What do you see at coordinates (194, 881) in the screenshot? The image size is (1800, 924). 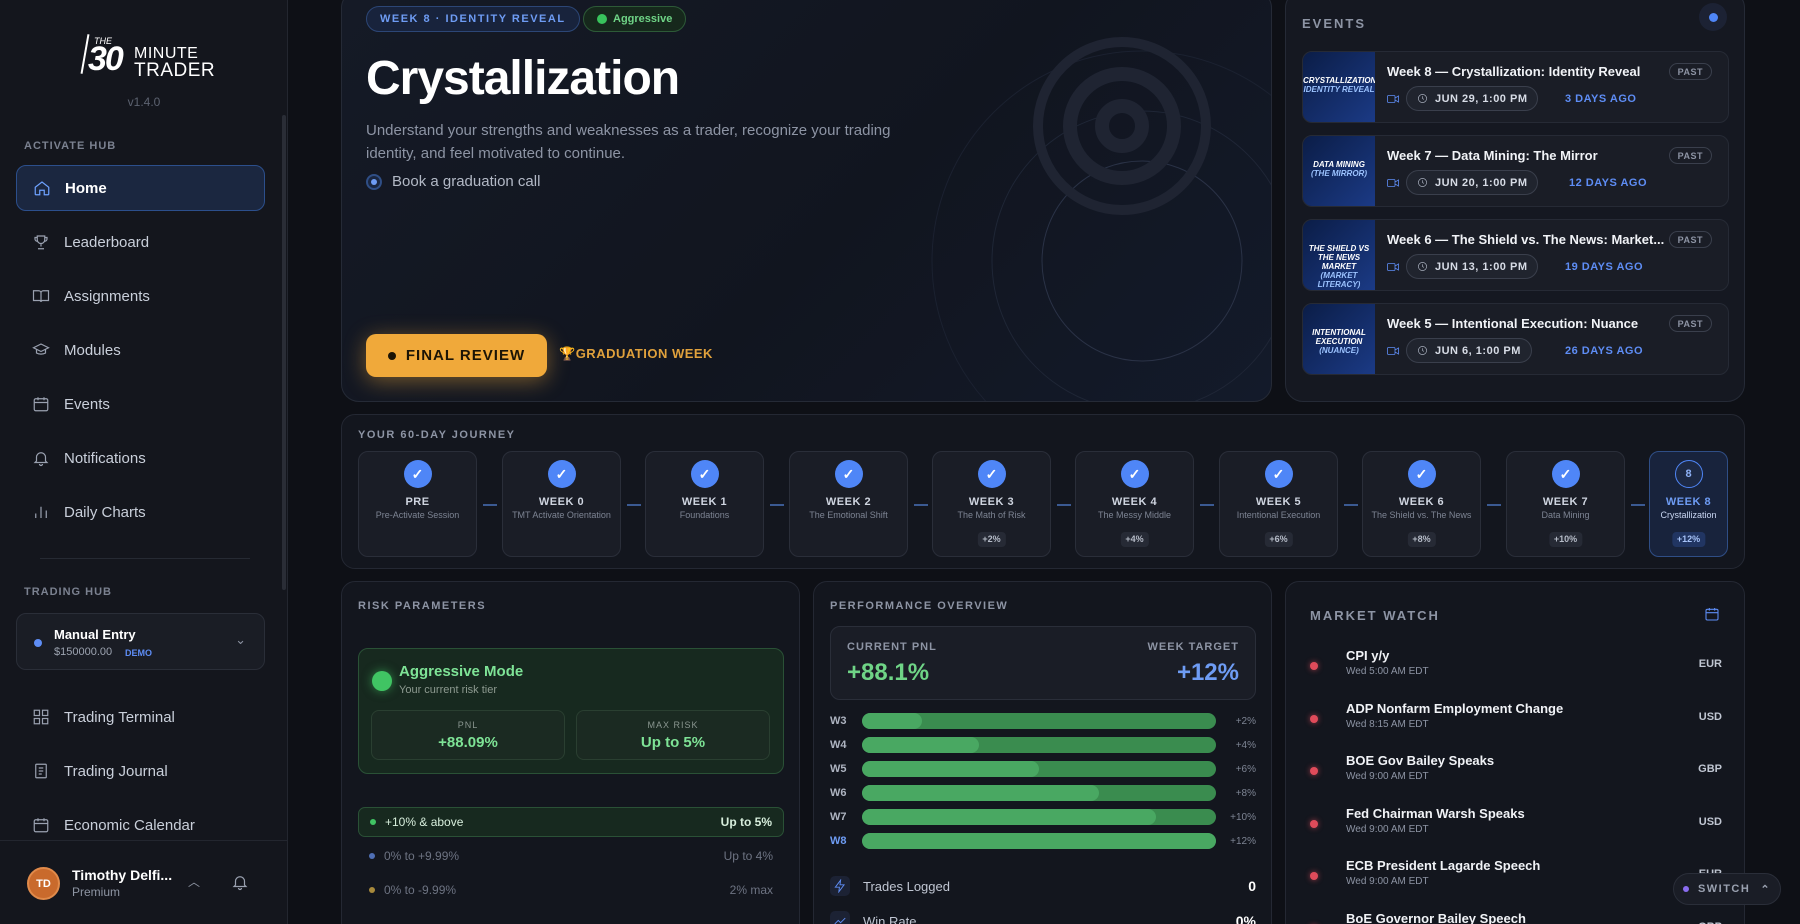 I see `chevron-up-icon: ︿` at bounding box center [194, 881].